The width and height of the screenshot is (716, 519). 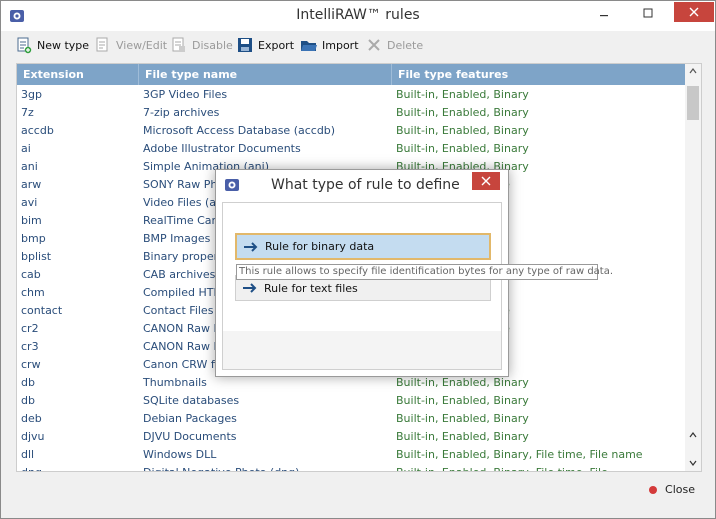 What do you see at coordinates (78, 74) in the screenshot?
I see `header-extension: Extension` at bounding box center [78, 74].